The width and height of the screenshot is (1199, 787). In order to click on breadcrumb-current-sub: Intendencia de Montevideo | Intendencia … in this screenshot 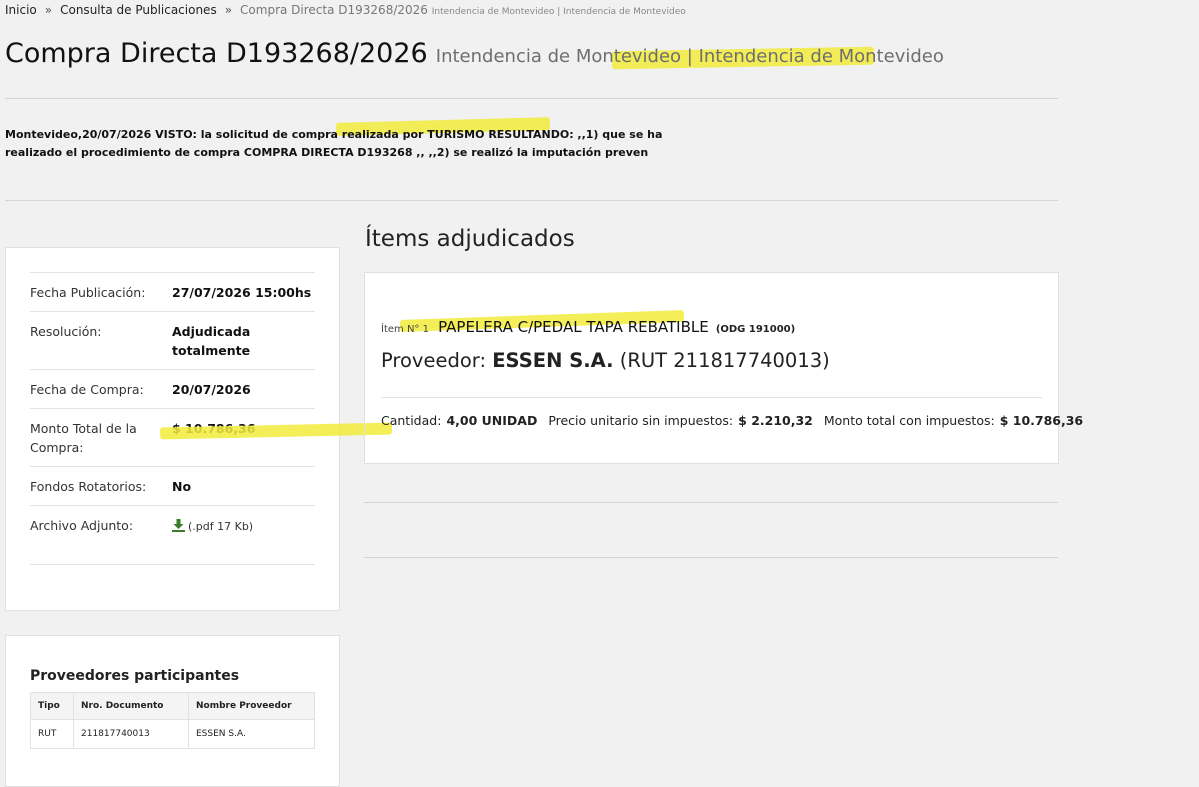, I will do `click(558, 12)`.